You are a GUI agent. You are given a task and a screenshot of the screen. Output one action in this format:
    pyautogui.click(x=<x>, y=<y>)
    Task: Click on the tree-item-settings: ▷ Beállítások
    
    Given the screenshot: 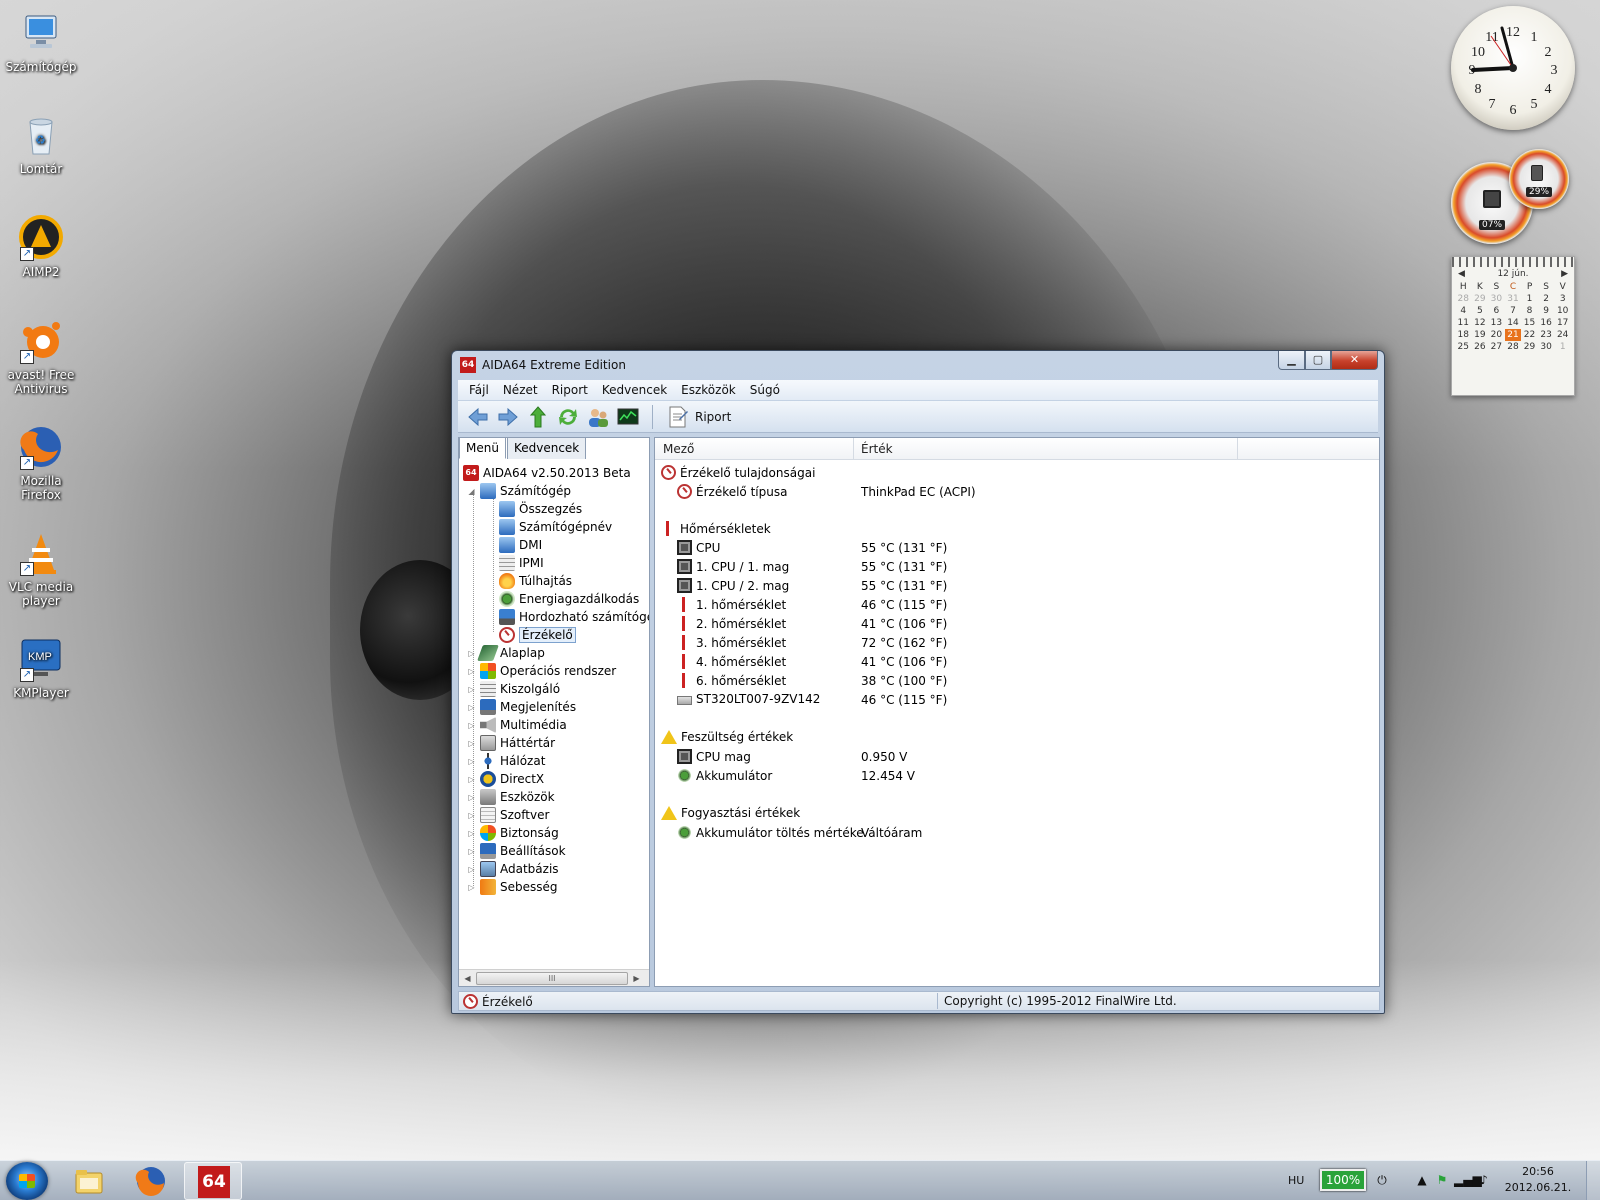 What is the action you would take?
    pyautogui.click(x=516, y=851)
    